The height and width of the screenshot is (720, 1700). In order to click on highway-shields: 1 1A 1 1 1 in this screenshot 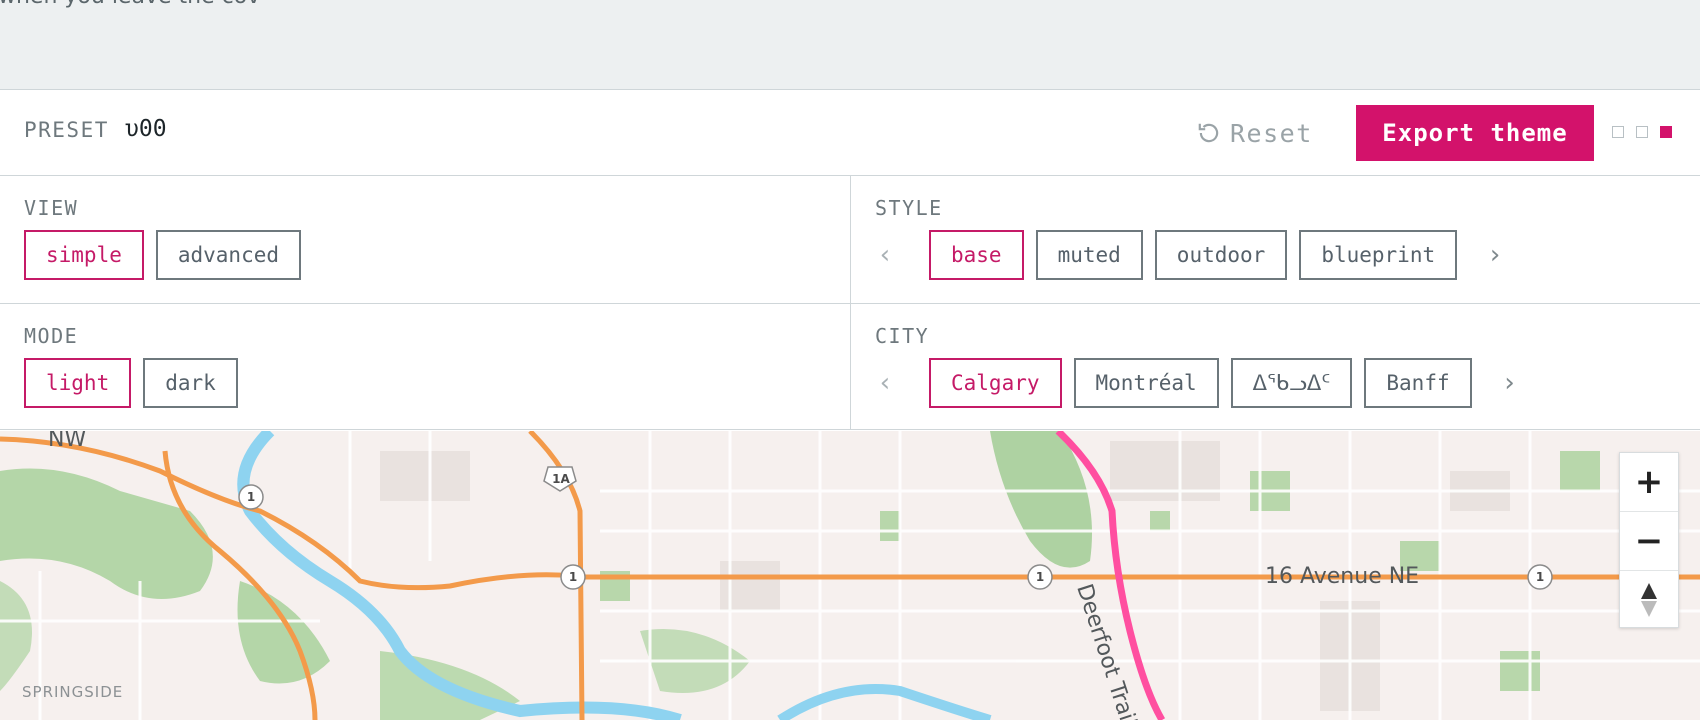, I will do `click(895, 528)`.